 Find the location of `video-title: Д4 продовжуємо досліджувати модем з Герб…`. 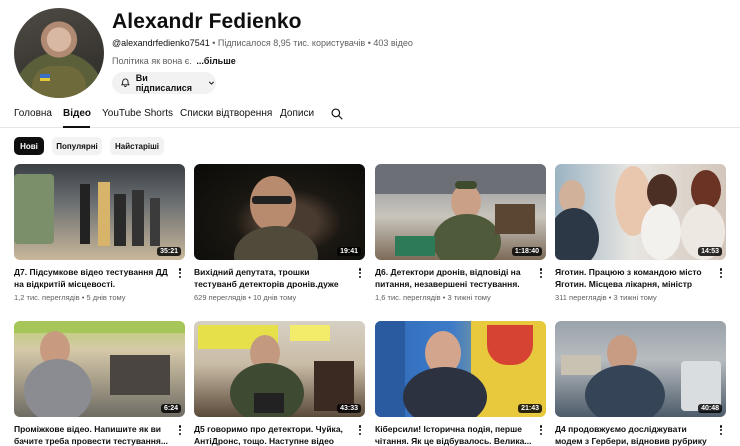

video-title: Д4 продовжуємо досліджувати модем з Герб… is located at coordinates (635, 434).